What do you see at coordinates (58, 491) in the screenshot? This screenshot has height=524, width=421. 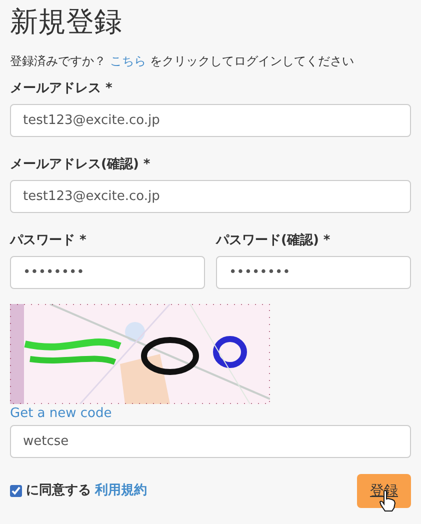 I see `agree-text: に同意する` at bounding box center [58, 491].